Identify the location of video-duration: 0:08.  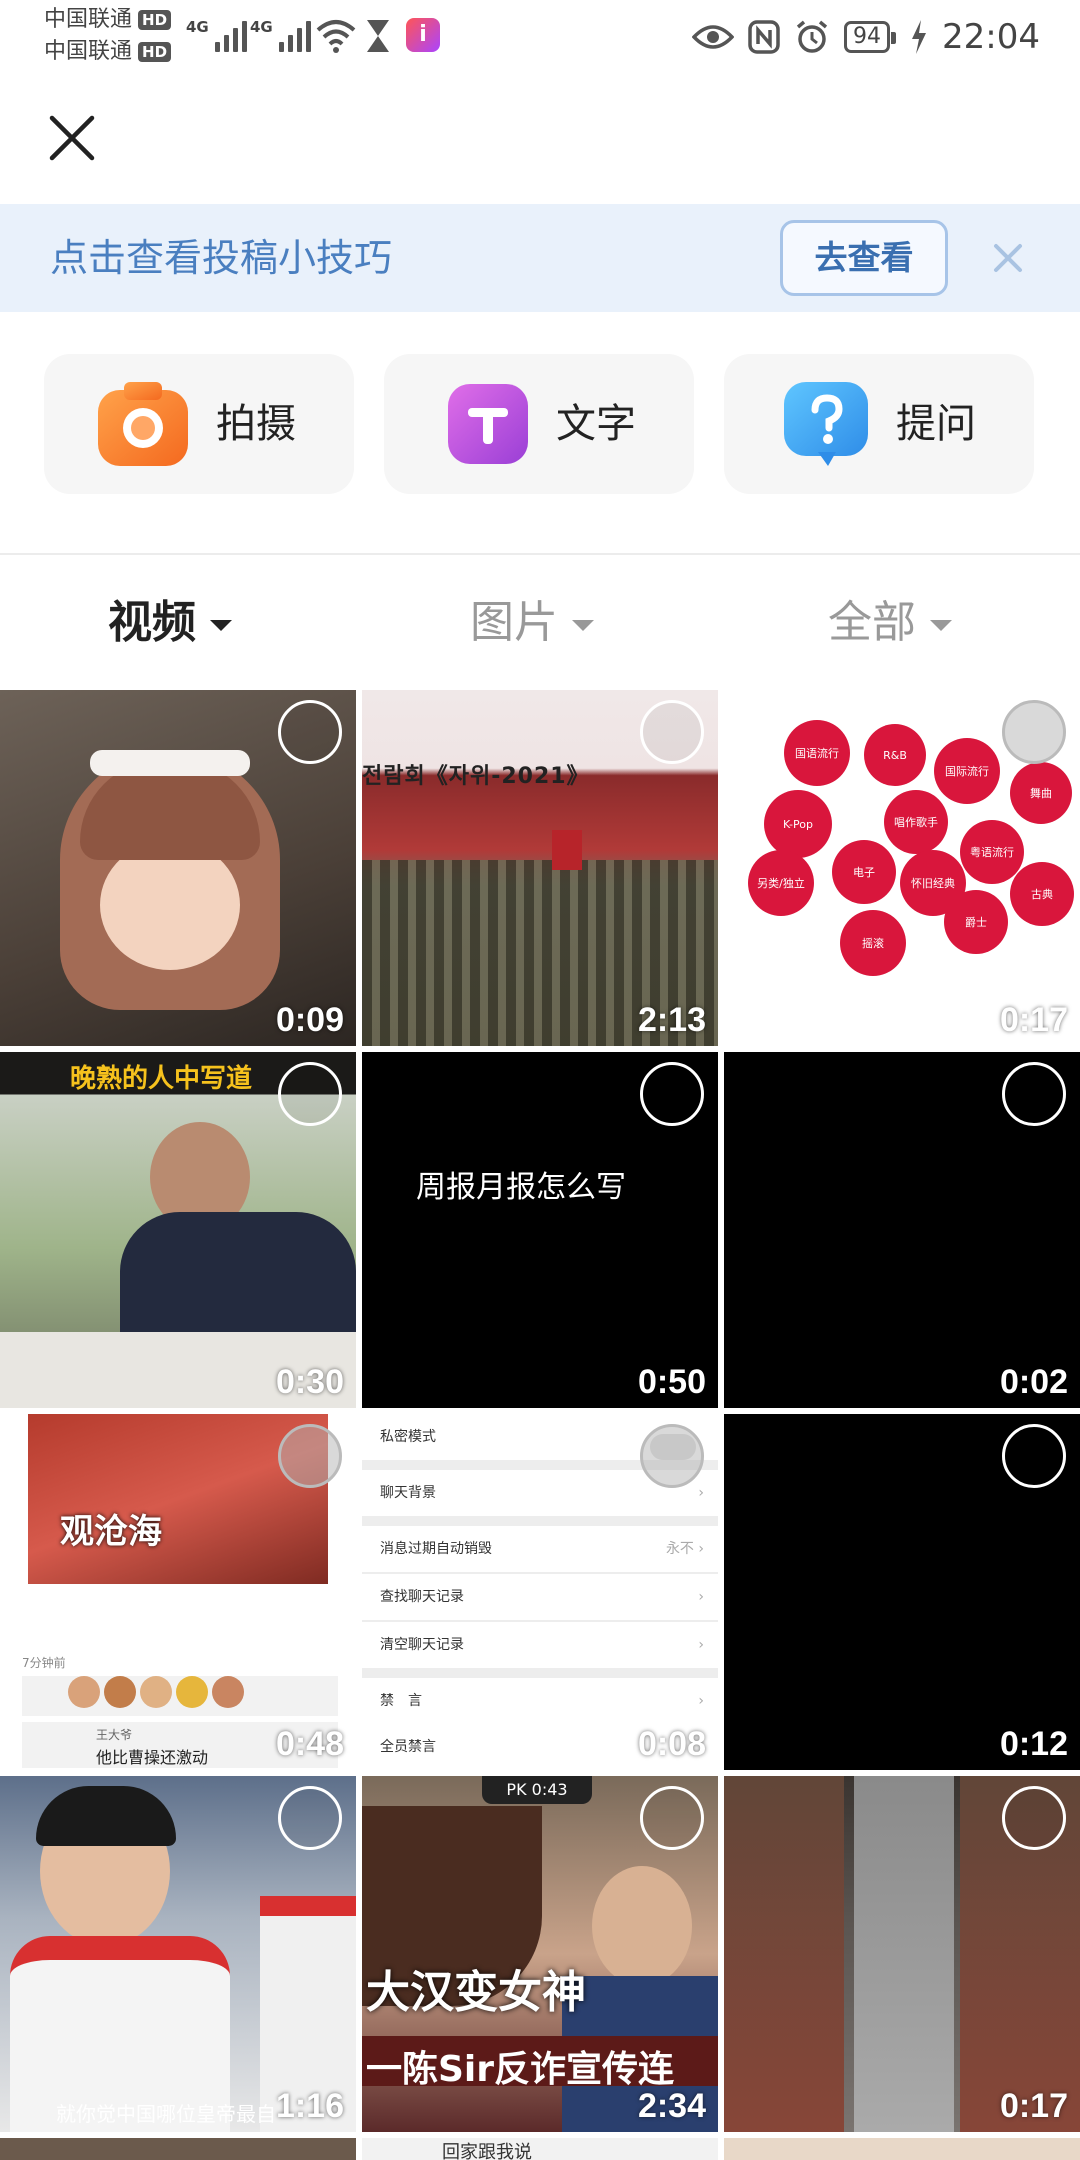
(671, 1744).